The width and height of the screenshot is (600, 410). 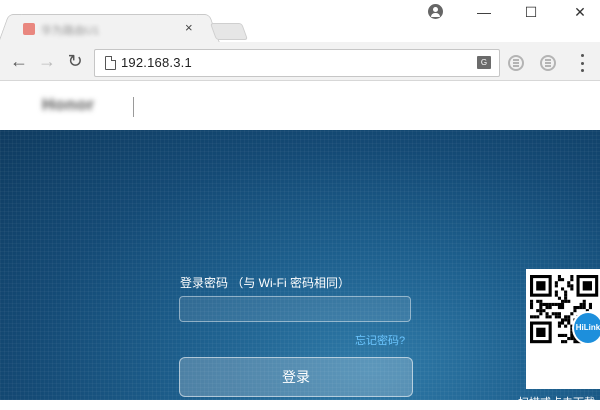 What do you see at coordinates (300, 22) in the screenshot?
I see `tab-strip: 华为路由U1 × — ☐ ✕` at bounding box center [300, 22].